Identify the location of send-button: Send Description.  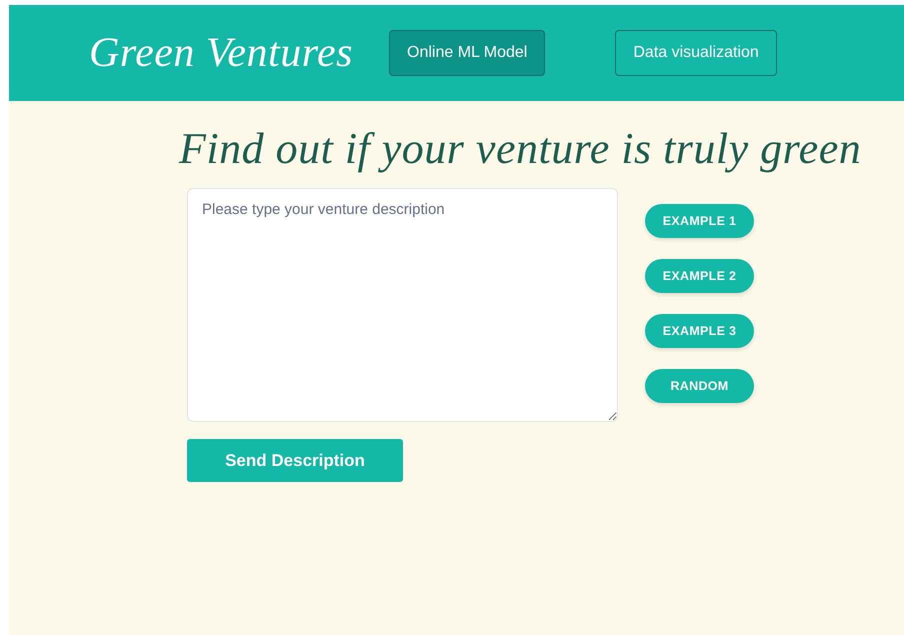
(295, 460).